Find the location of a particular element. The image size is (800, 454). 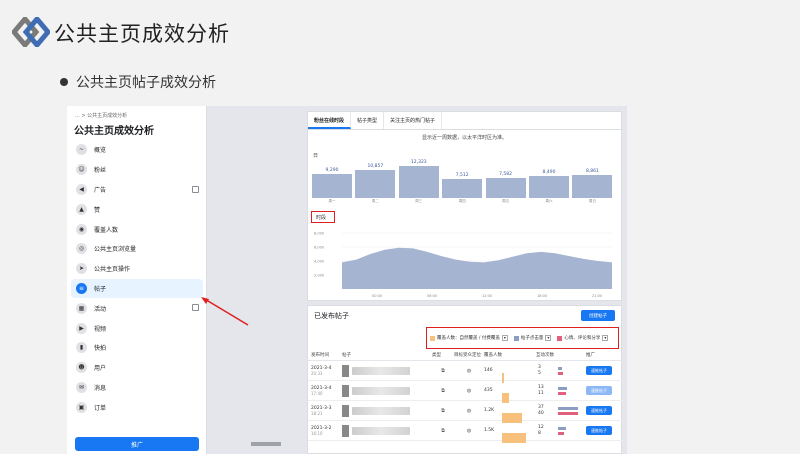

bullet-dot is located at coordinates (64, 82).